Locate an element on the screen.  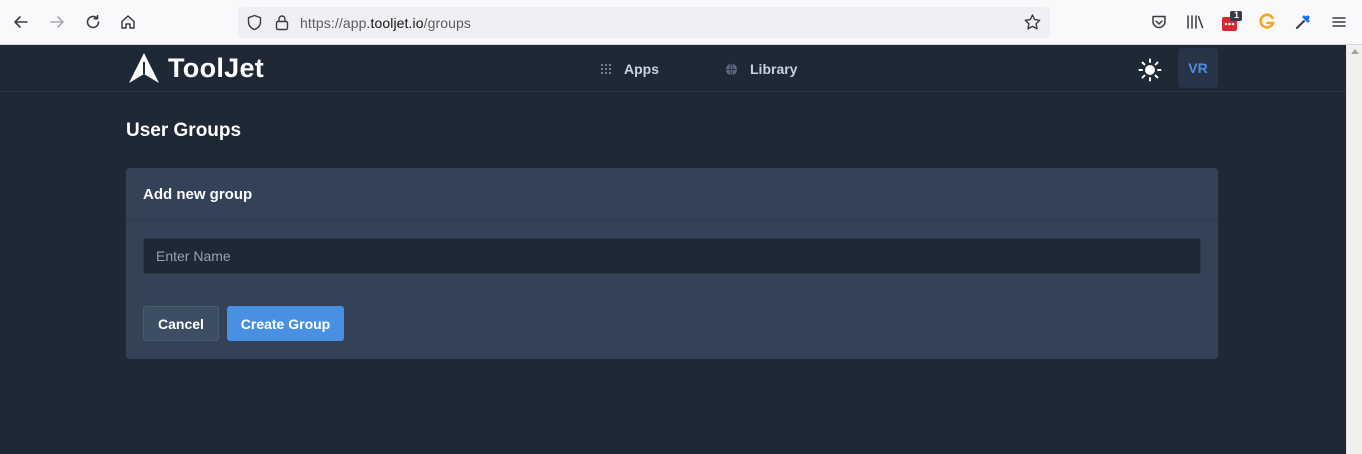
forward-icon is located at coordinates (57, 22).